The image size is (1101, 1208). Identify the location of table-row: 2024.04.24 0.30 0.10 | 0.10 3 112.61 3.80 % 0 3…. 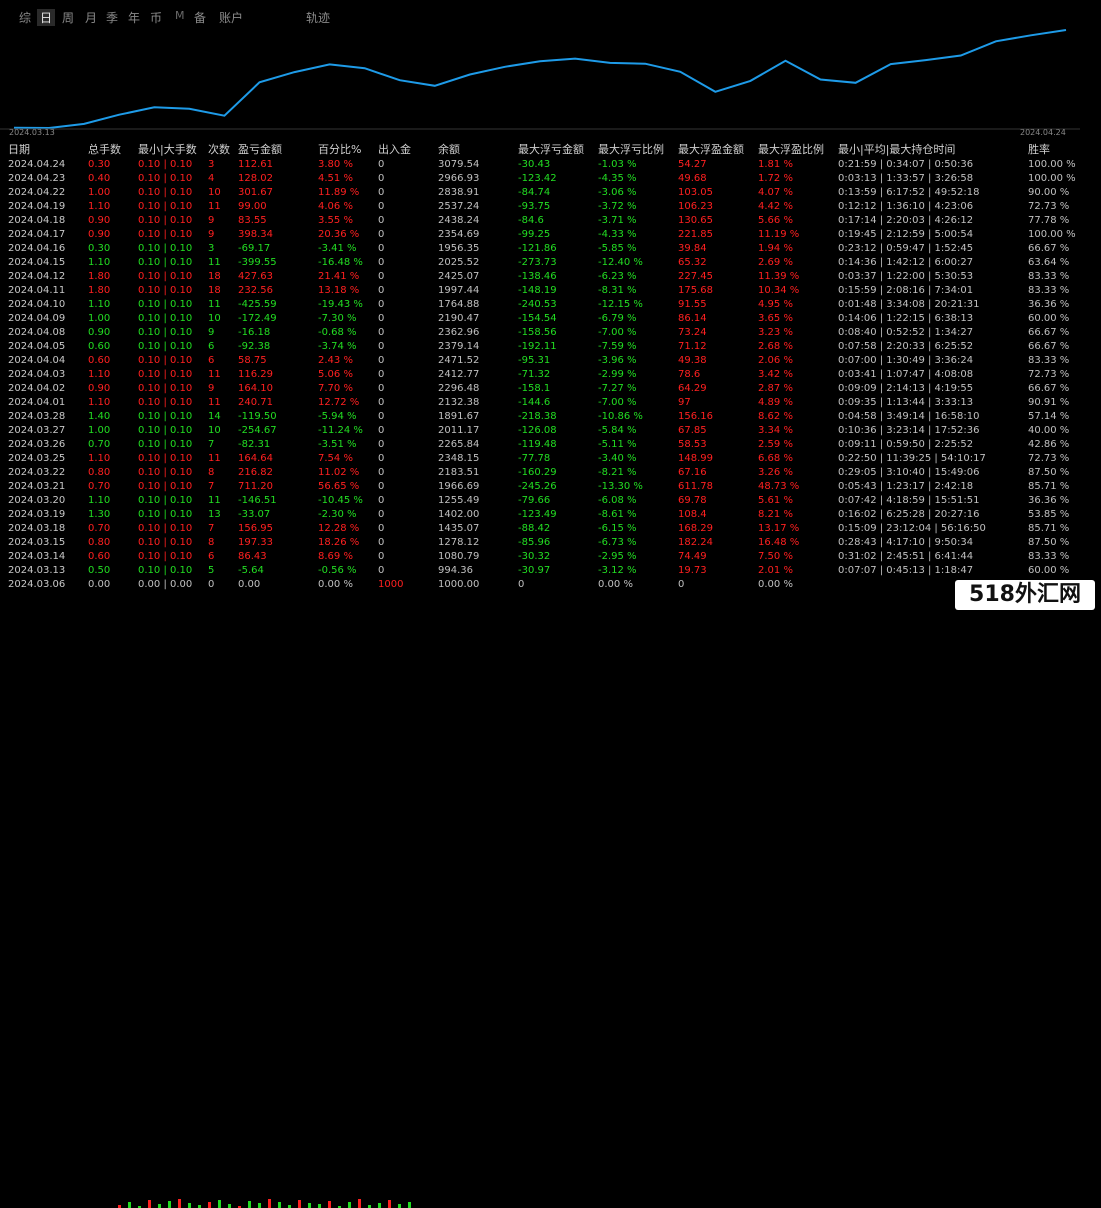
(540, 165).